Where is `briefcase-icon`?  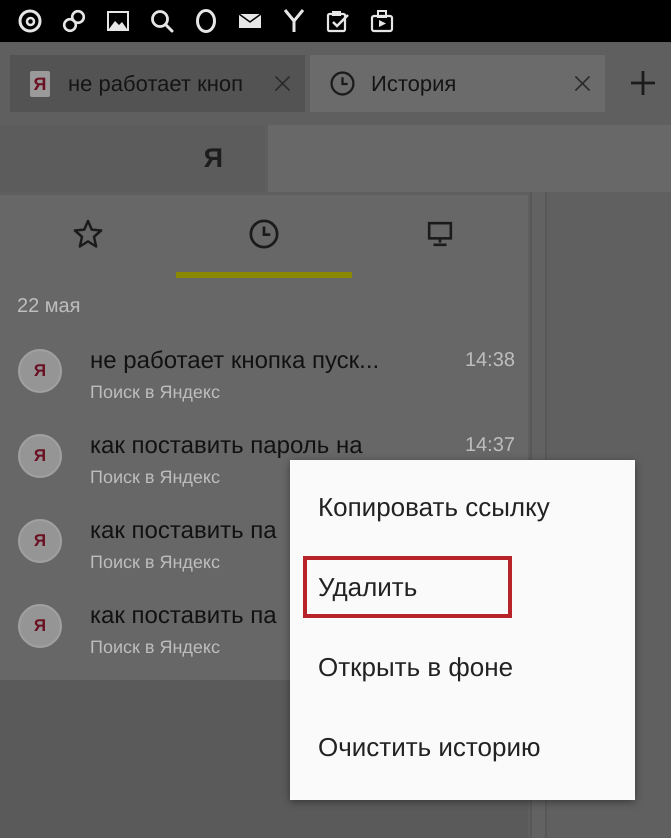 briefcase-icon is located at coordinates (382, 21).